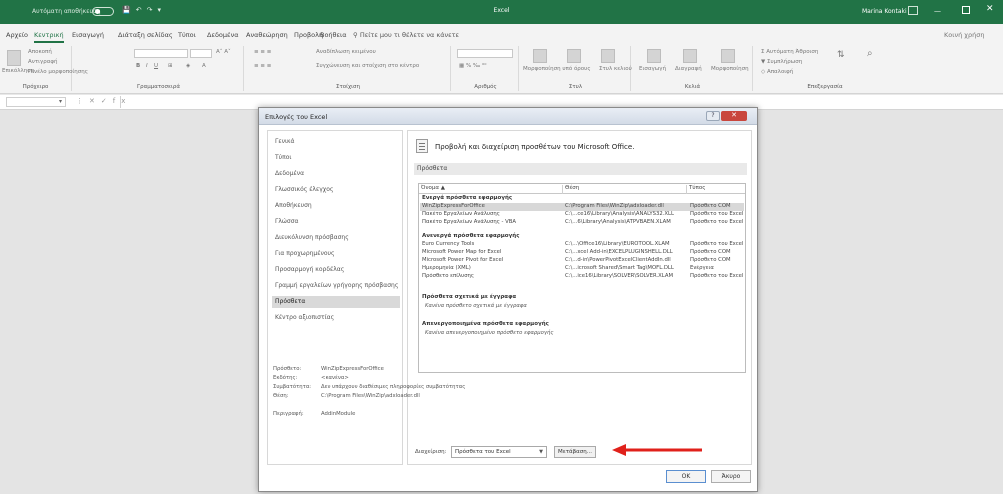 The width and height of the screenshot is (1003, 494). What do you see at coordinates (702, 268) in the screenshot?
I see `row-type: Ενέργεια` at bounding box center [702, 268].